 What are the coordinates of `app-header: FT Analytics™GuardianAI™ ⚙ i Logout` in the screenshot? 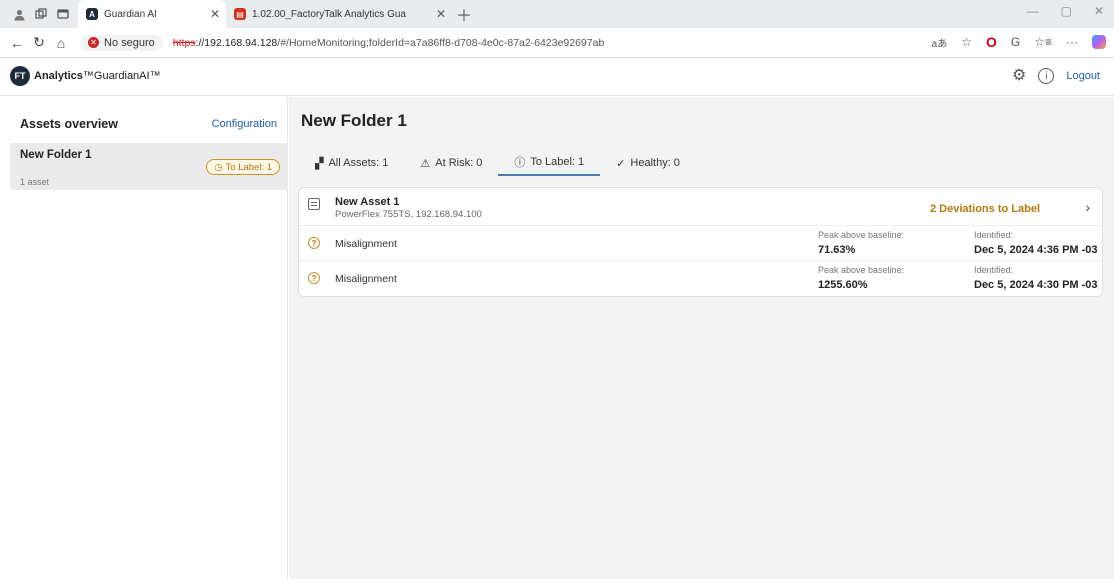 It's located at (557, 77).